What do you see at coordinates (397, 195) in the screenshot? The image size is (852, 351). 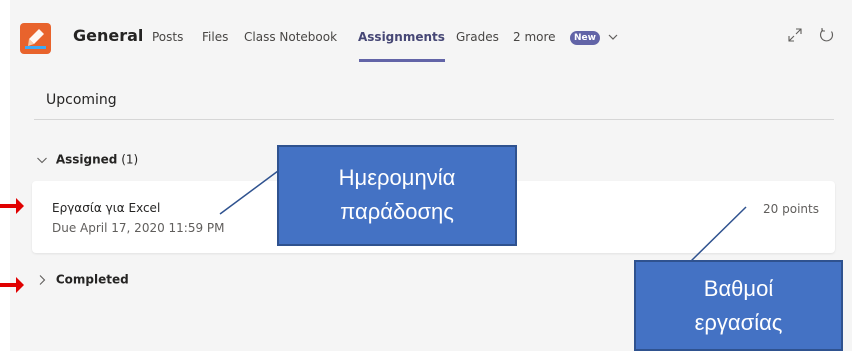 I see `callout-due-date: Ημερομηνία παράδοσης` at bounding box center [397, 195].